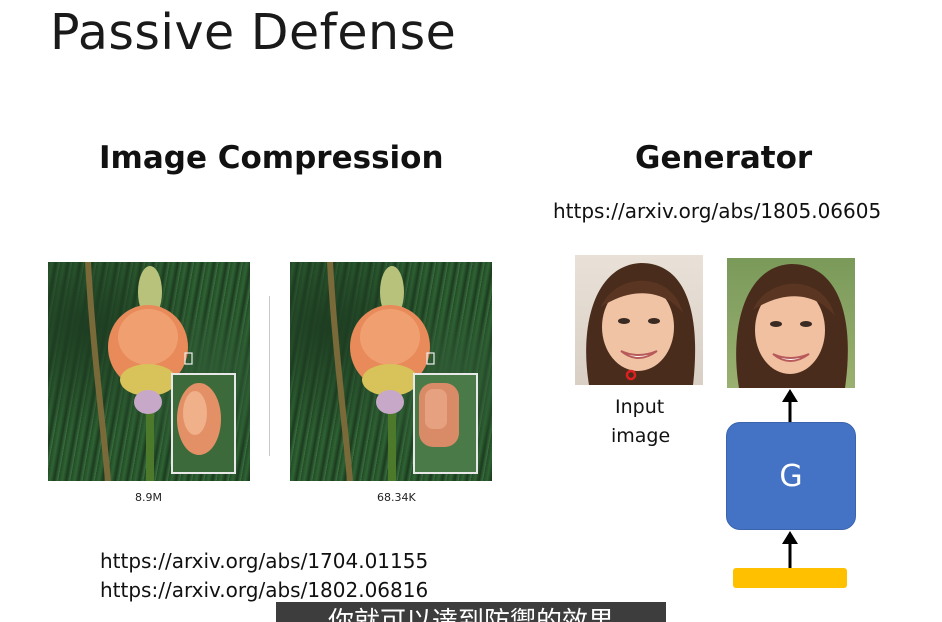 Image resolution: width=942 pixels, height=622 pixels. Describe the element at coordinates (790, 578) in the screenshot. I see `noise-input-bar` at that location.